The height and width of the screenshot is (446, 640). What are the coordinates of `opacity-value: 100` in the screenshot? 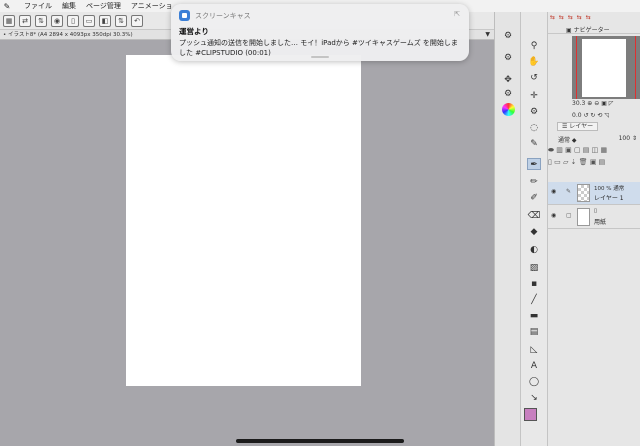 It's located at (624, 138).